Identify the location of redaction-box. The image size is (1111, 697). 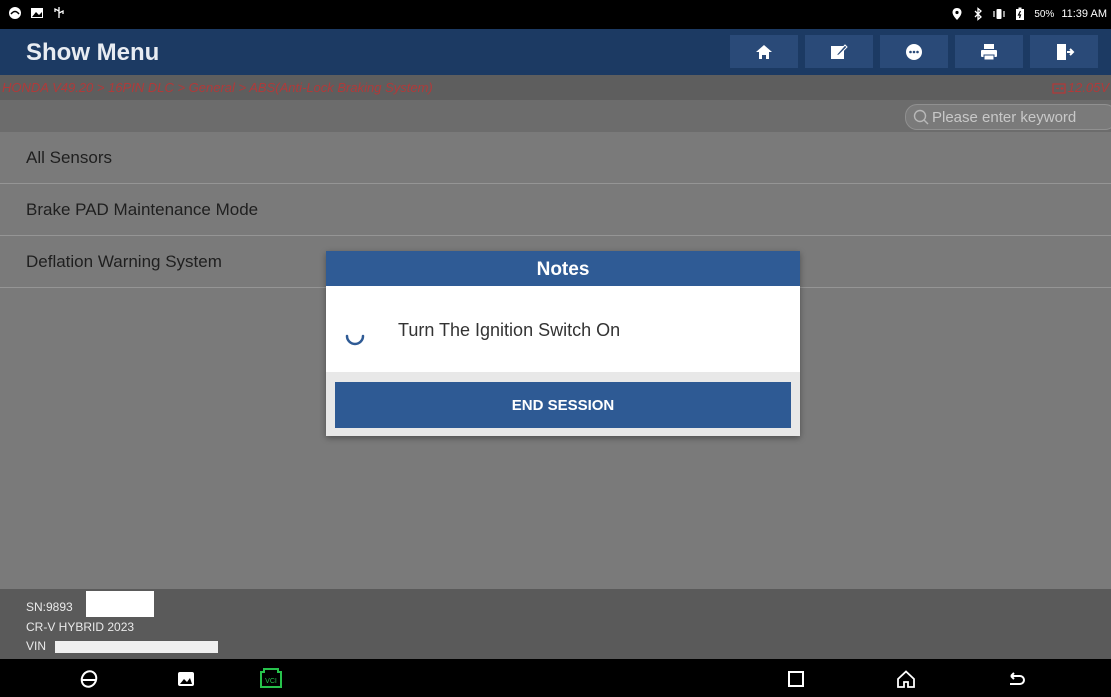
(120, 604).